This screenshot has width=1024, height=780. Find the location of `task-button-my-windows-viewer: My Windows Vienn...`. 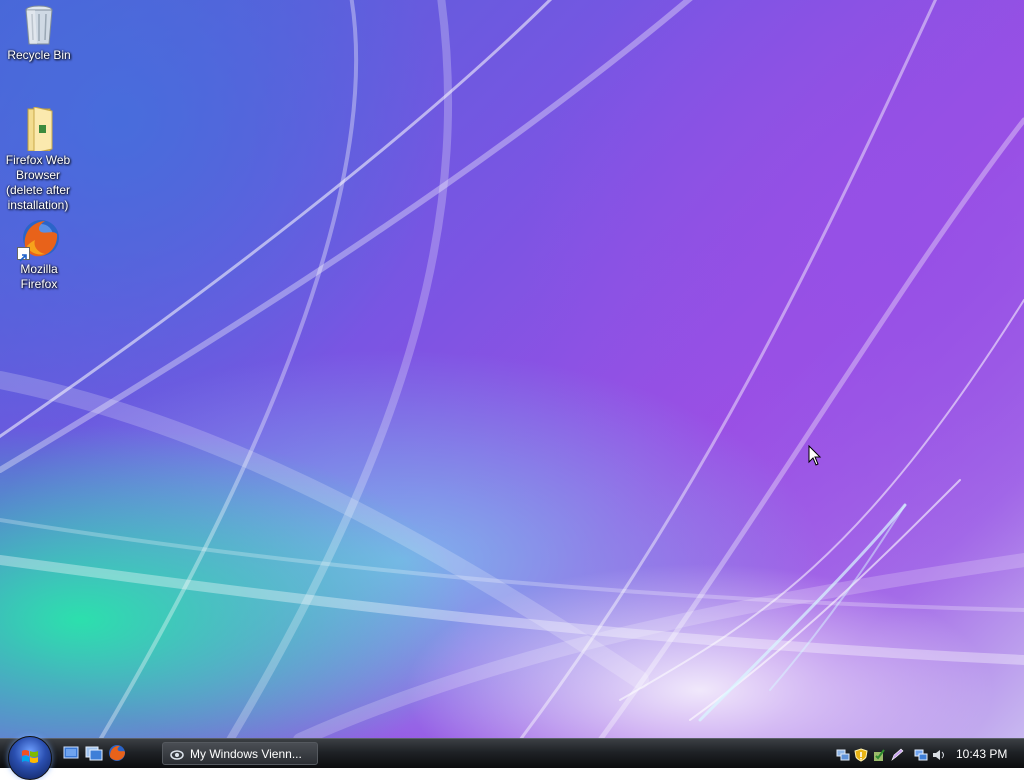

task-button-my-windows-viewer: My Windows Vienn... is located at coordinates (240, 753).